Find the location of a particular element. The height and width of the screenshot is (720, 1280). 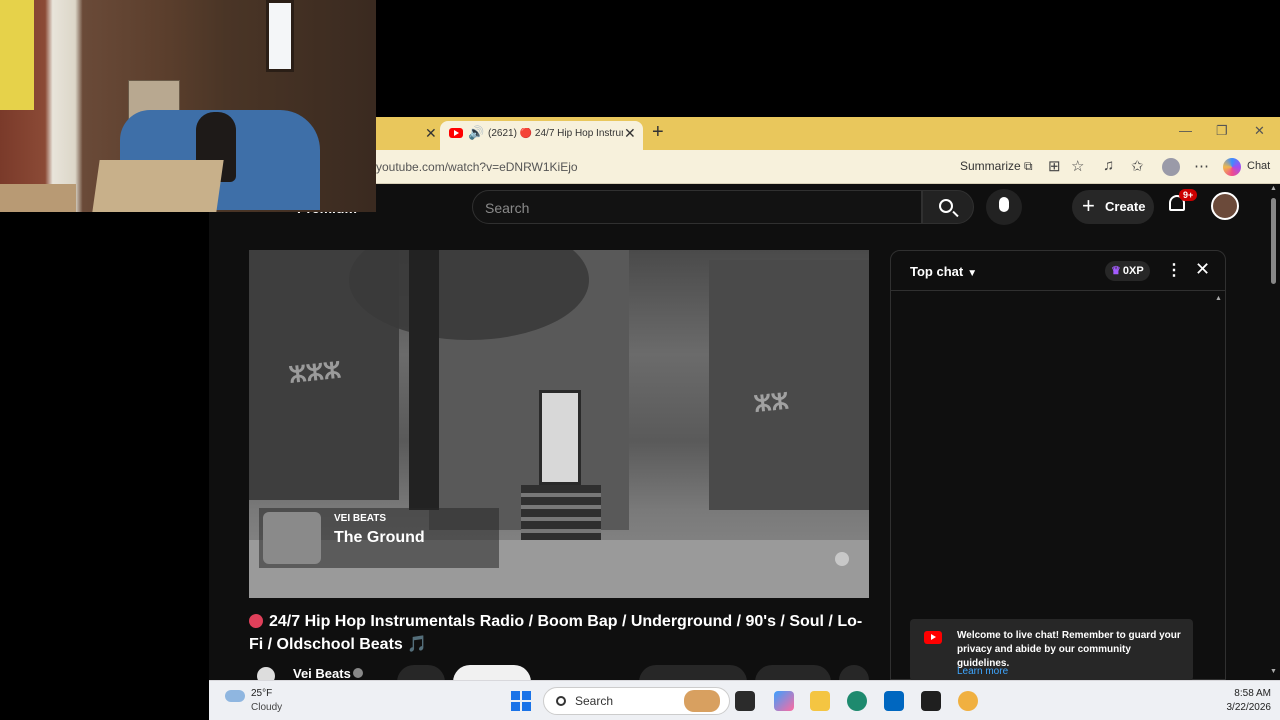

new-tab-icon: + is located at coordinates (658, 132).